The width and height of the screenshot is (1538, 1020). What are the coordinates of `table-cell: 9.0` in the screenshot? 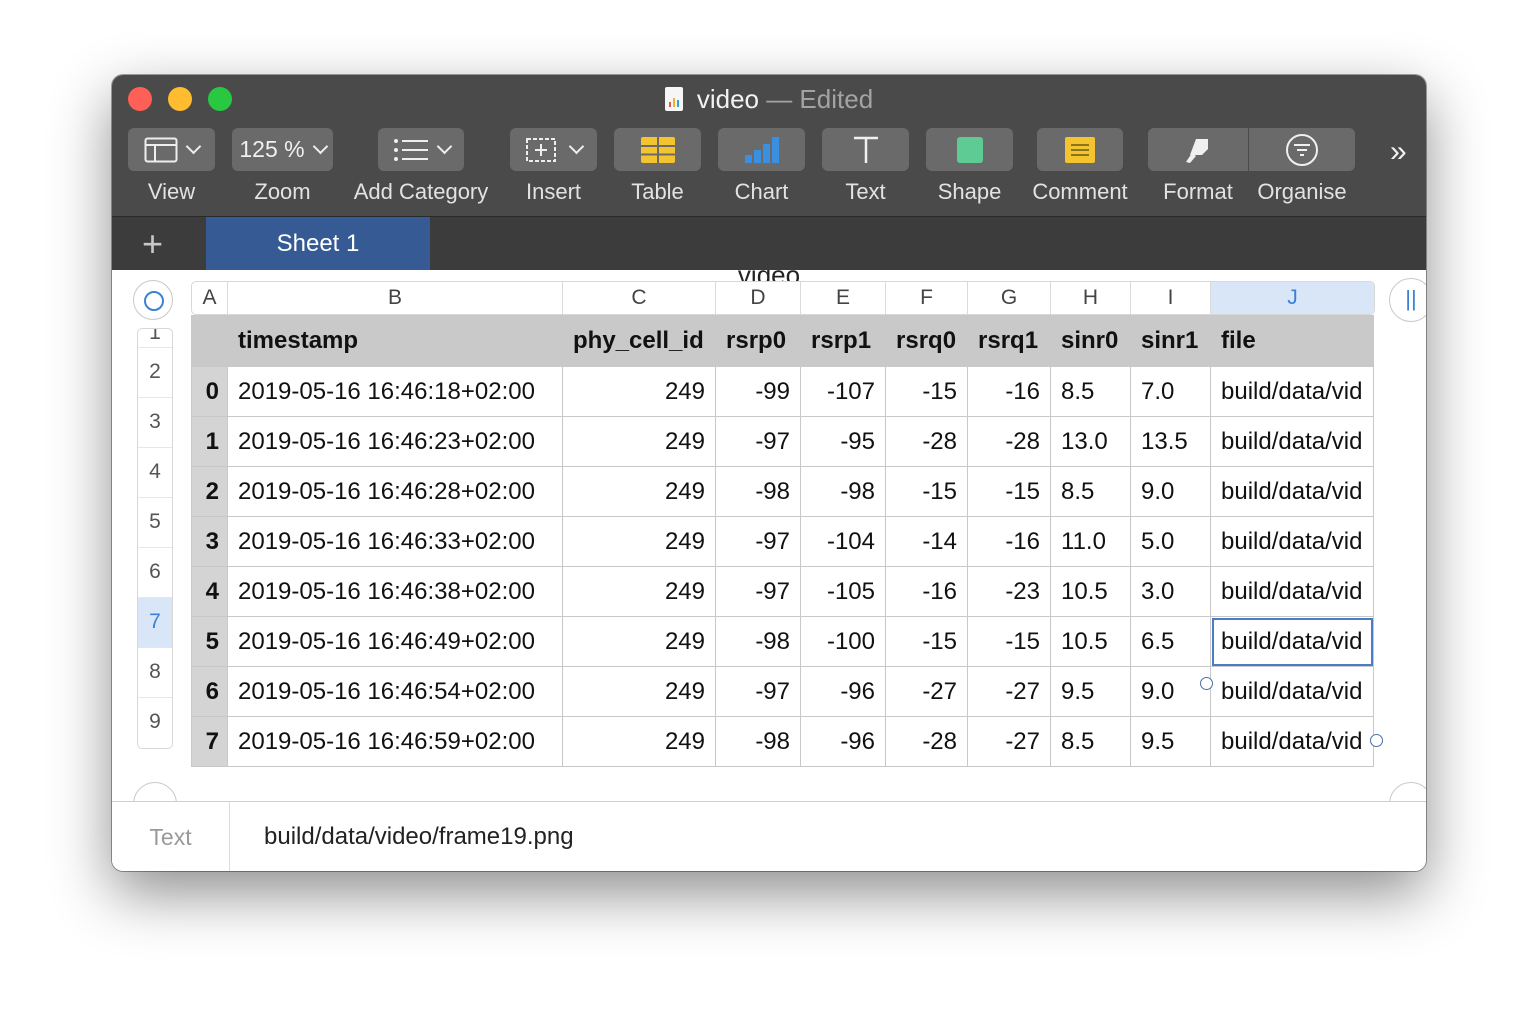 It's located at (1170, 691).